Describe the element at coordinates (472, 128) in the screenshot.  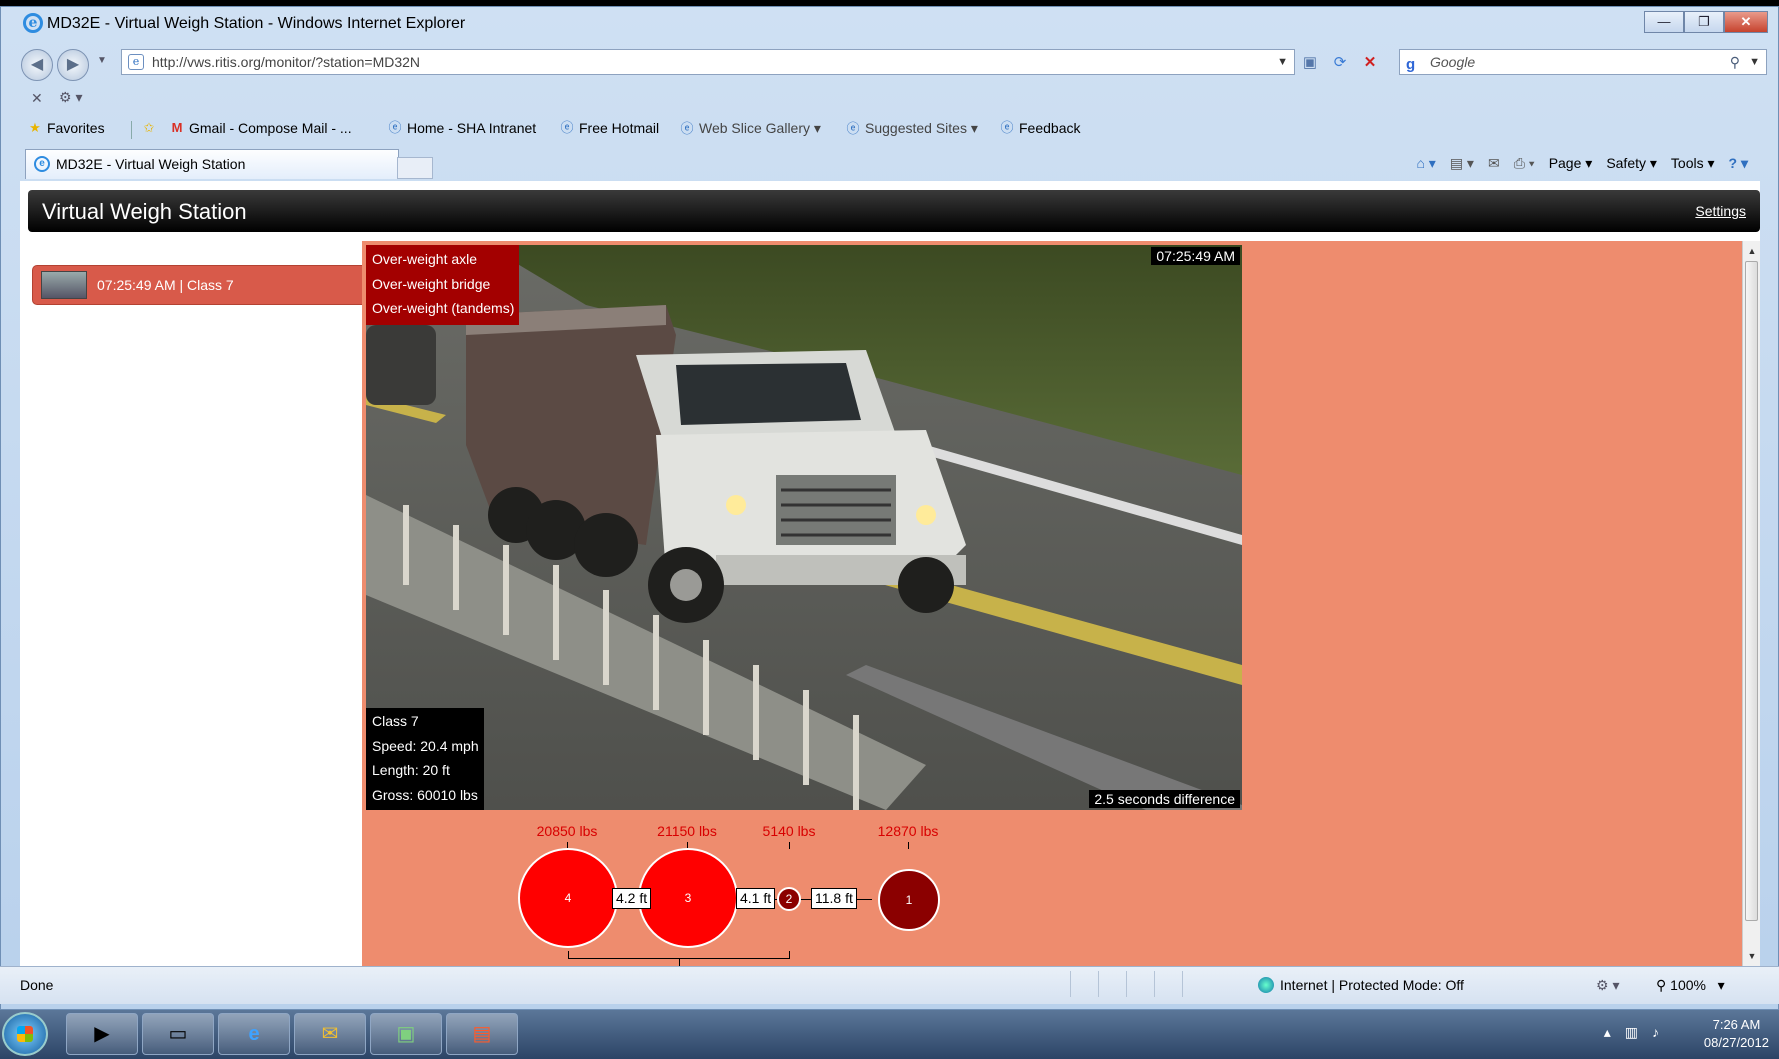
I see `favorite-label: Home - SHA Intranet` at that location.